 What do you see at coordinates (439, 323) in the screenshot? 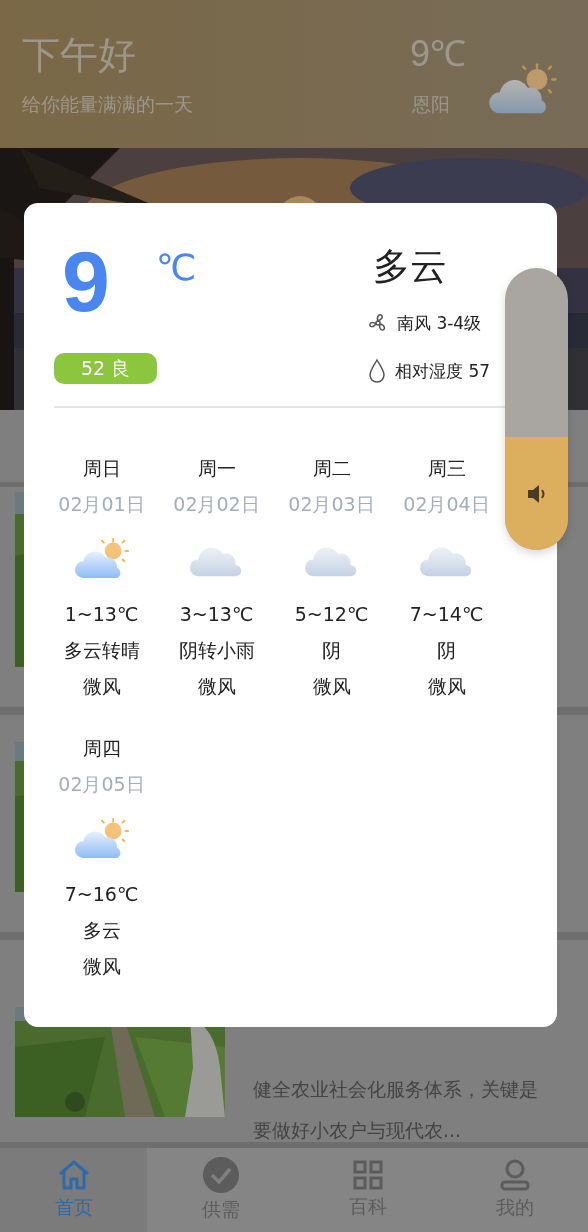
I see `wind-info: 南风 3-4级` at bounding box center [439, 323].